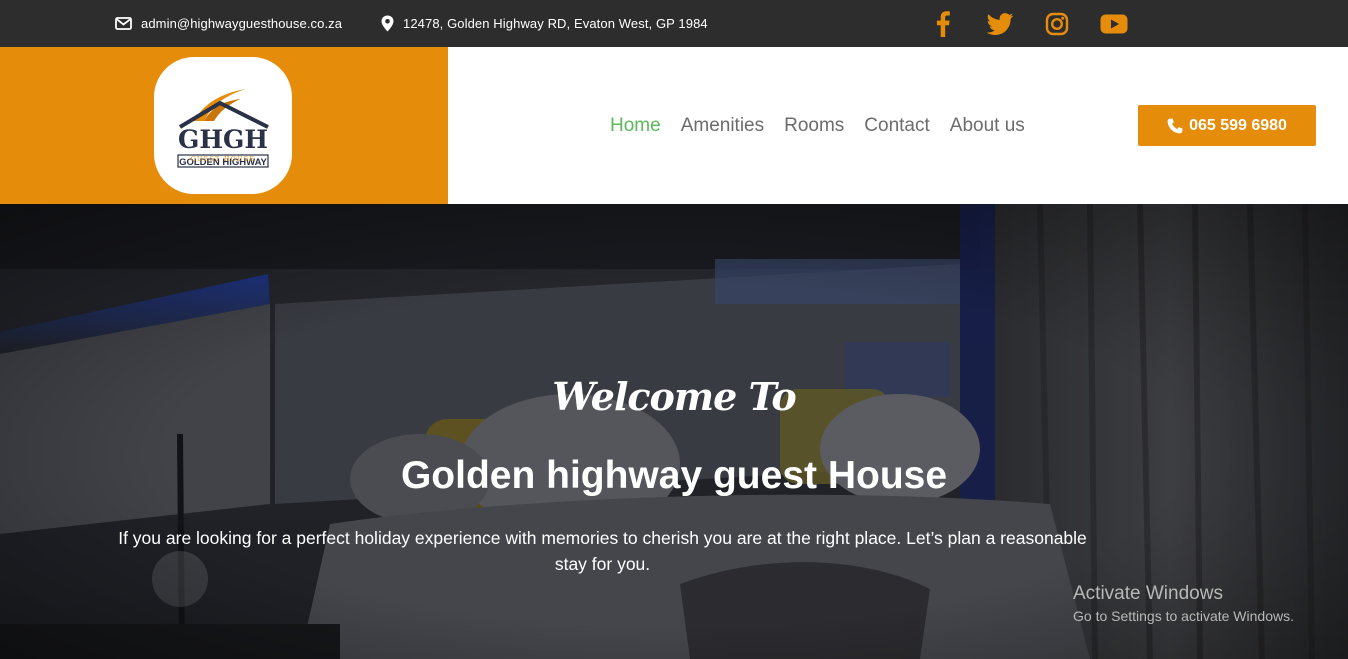 This screenshot has width=1348, height=659. I want to click on instagram-link, so click(1057, 24).